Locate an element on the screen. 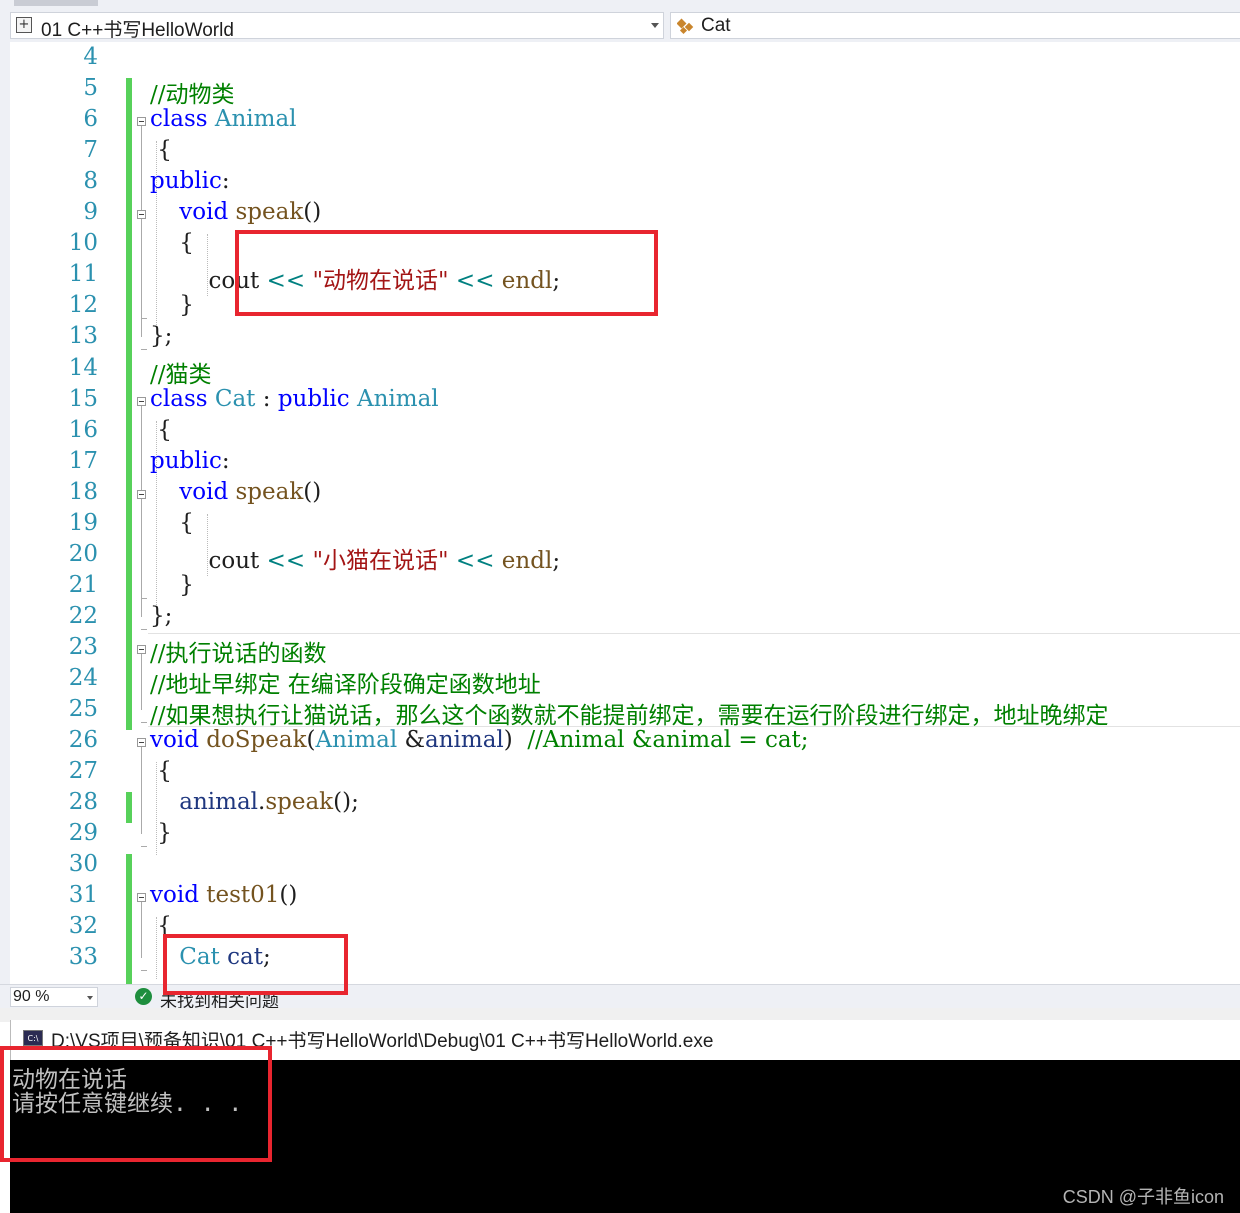  code-line: animal.speak(); is located at coordinates (254, 802).